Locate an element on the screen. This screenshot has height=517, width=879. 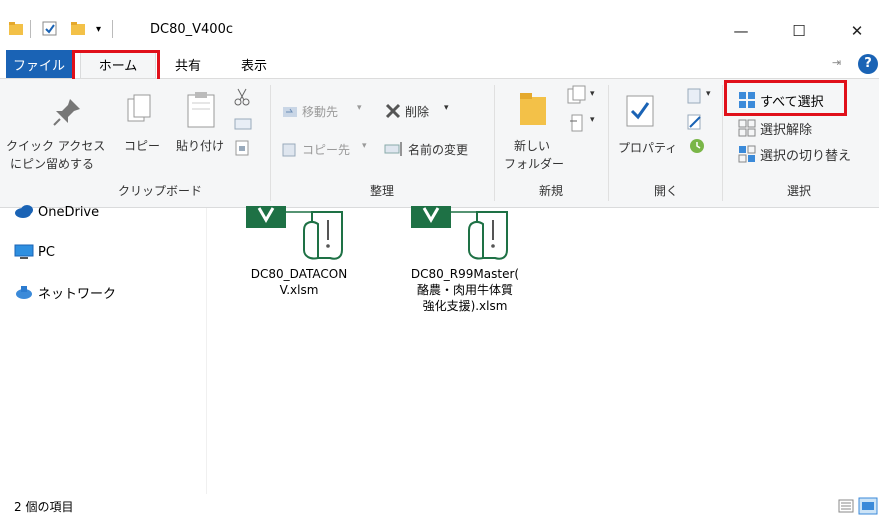
nav-label-onedrive: OneDrive is located at coordinates (69, 212).